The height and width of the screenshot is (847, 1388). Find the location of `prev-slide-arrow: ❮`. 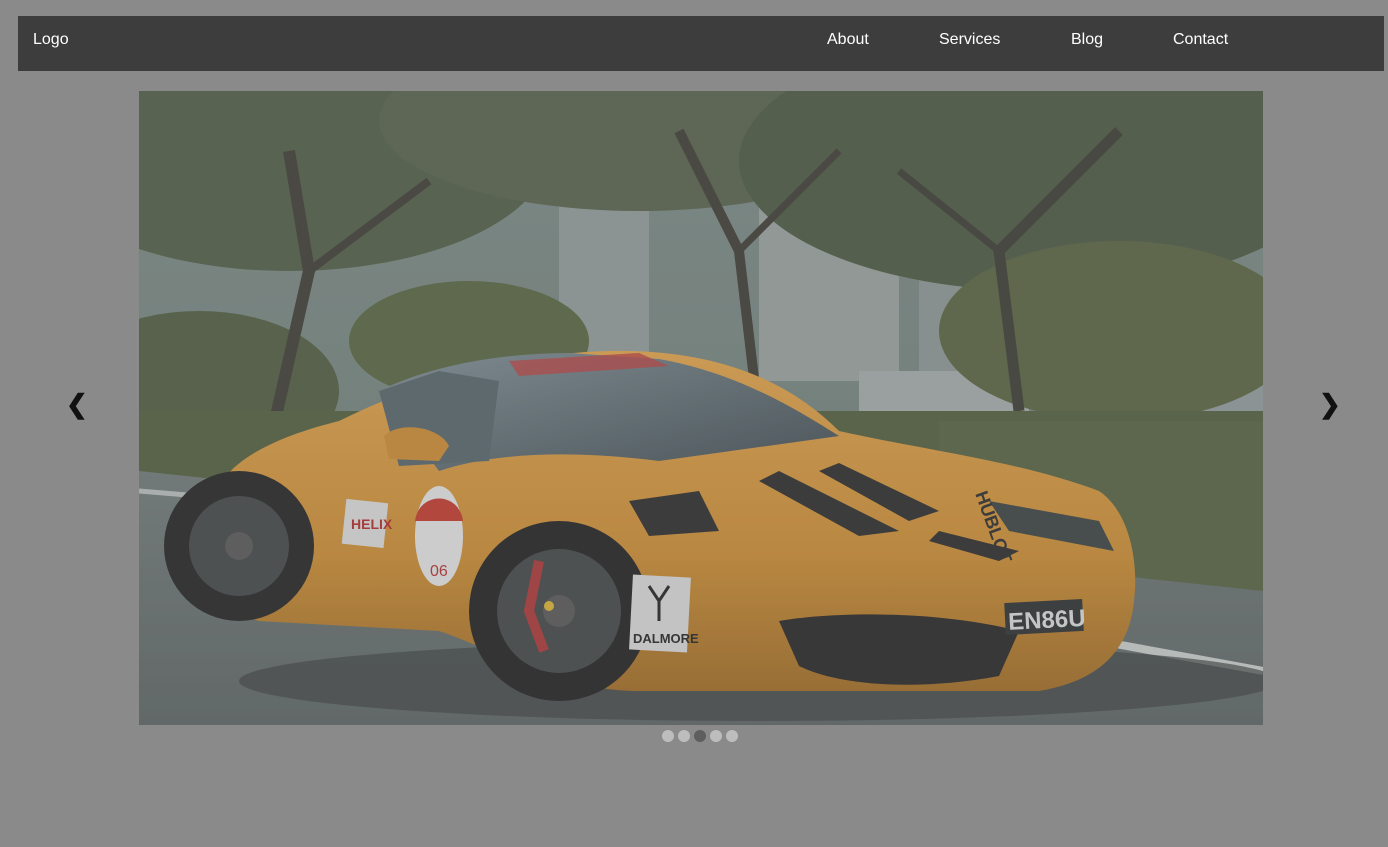

prev-slide-arrow: ❮ is located at coordinates (77, 404).